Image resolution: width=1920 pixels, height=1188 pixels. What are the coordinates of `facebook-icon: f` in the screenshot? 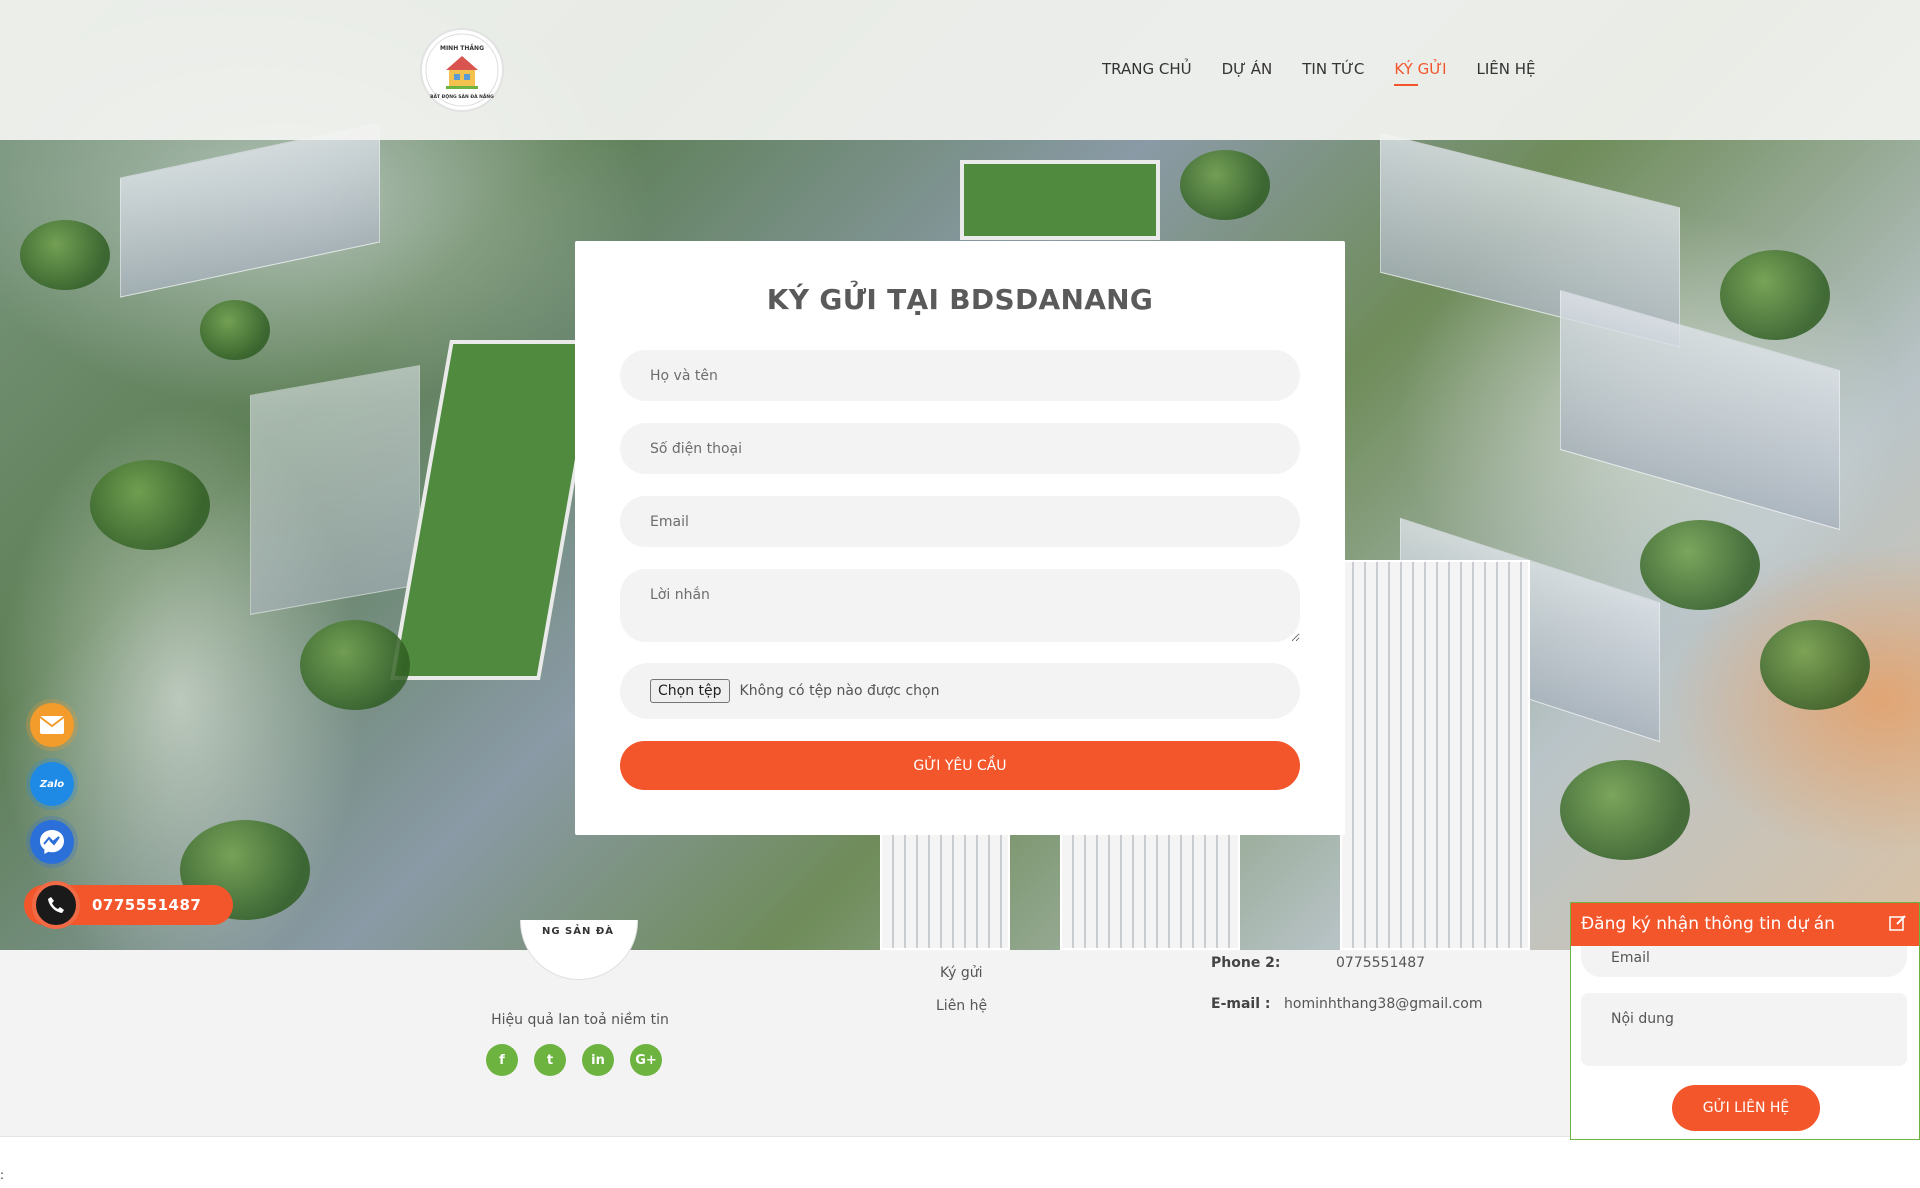 It's located at (502, 1060).